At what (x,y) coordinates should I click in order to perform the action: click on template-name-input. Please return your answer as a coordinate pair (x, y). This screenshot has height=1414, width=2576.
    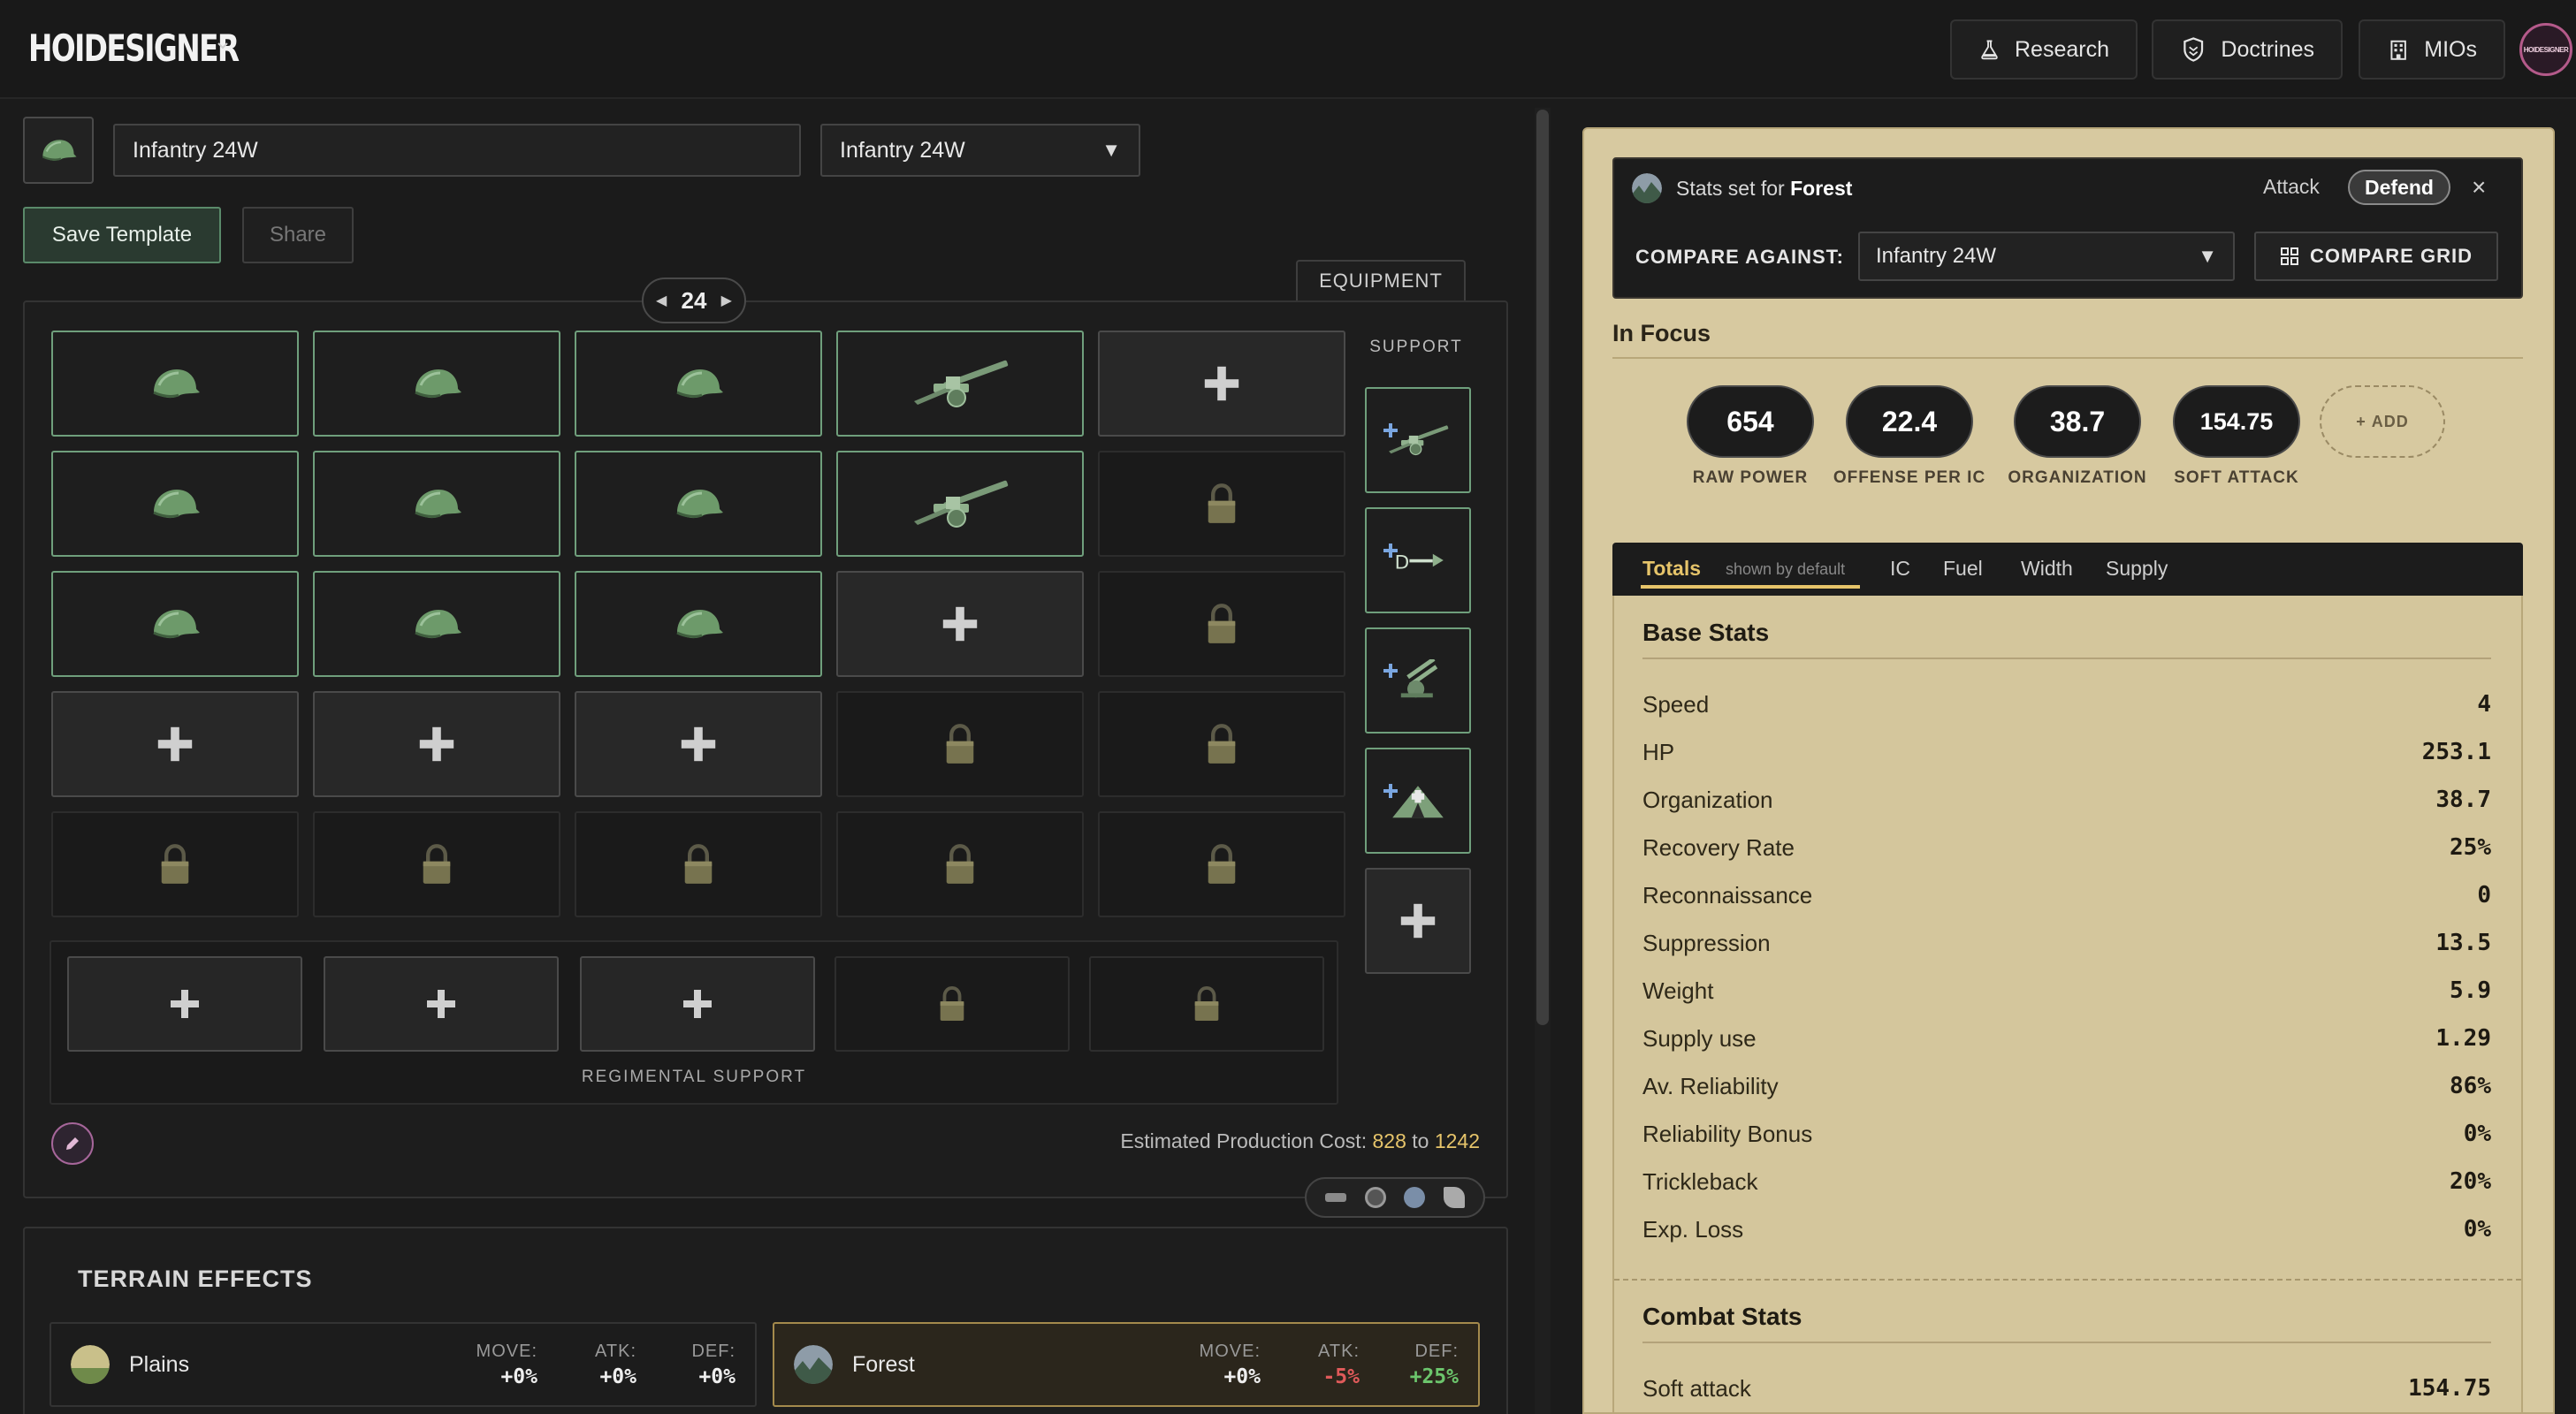
    Looking at the image, I should click on (457, 150).